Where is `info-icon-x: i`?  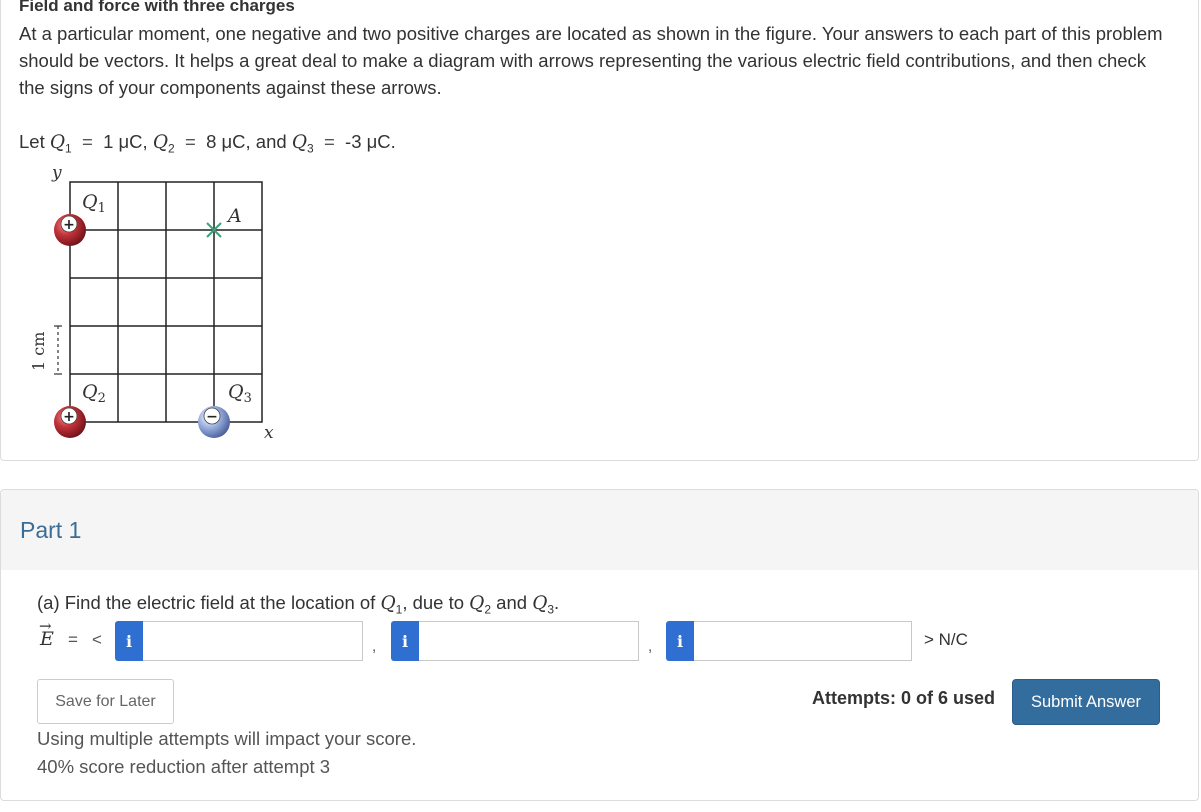 info-icon-x: i is located at coordinates (129, 641).